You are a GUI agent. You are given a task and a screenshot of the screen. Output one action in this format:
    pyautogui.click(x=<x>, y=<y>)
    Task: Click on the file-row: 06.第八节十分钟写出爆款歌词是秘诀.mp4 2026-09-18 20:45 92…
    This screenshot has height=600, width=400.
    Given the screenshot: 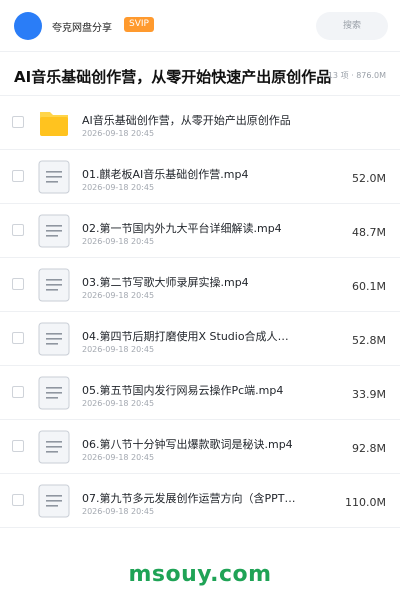 What is the action you would take?
    pyautogui.click(x=200, y=447)
    